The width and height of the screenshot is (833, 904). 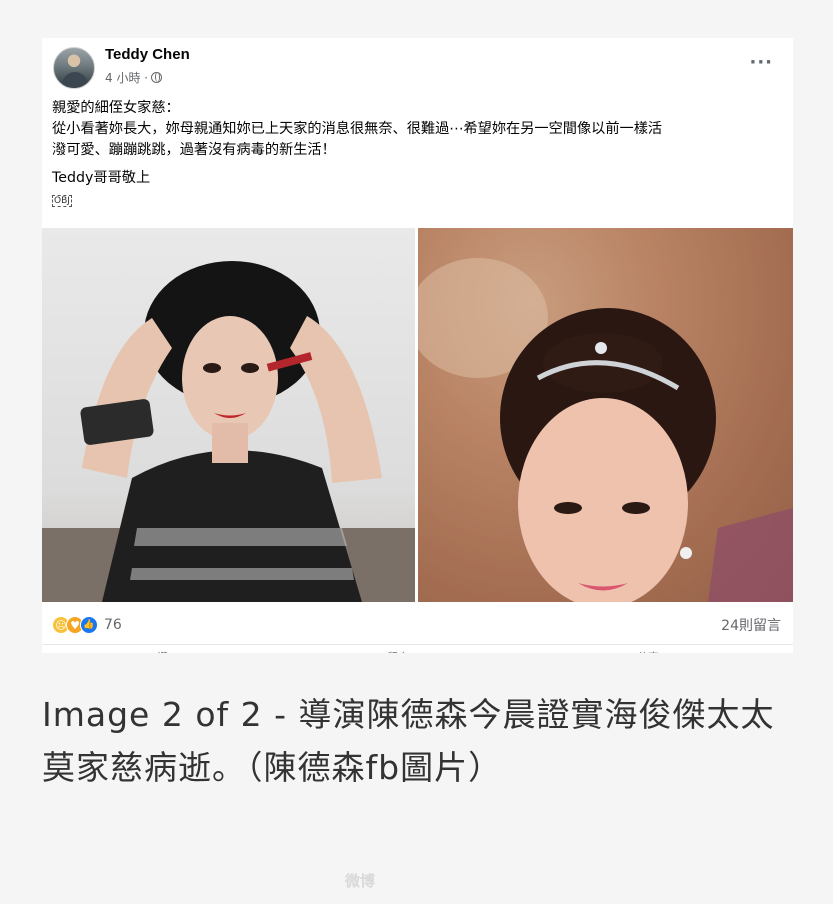 I want to click on post-signature: Teddy哥哥敬上, so click(x=101, y=178).